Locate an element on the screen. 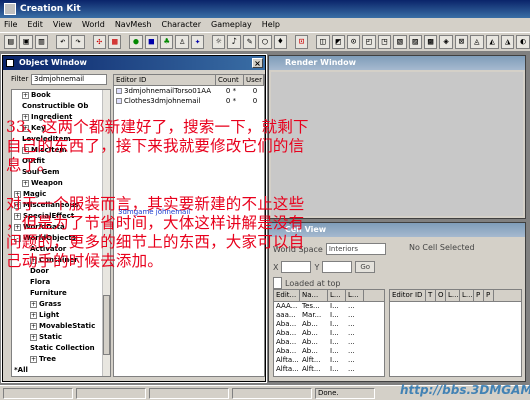 The width and height of the screenshot is (530, 400). move-icon: ✣ is located at coordinates (99, 42).